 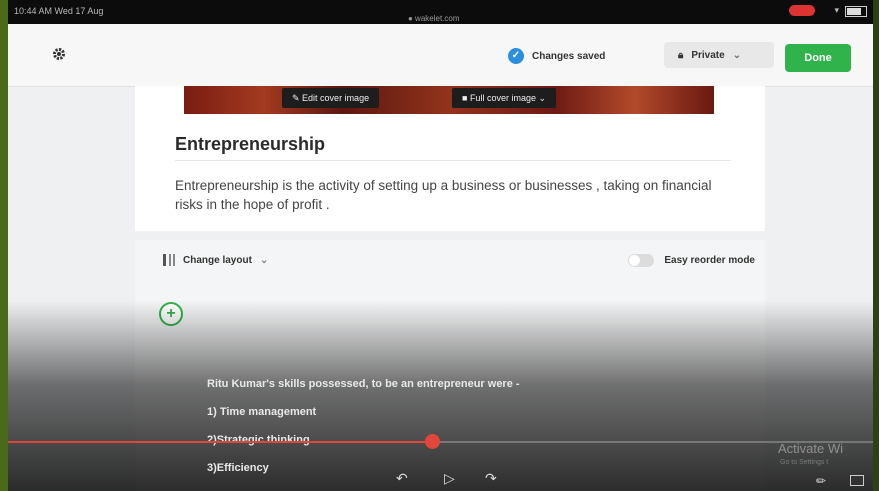 What do you see at coordinates (708, 55) in the screenshot?
I see `privacy-label: Private` at bounding box center [708, 55].